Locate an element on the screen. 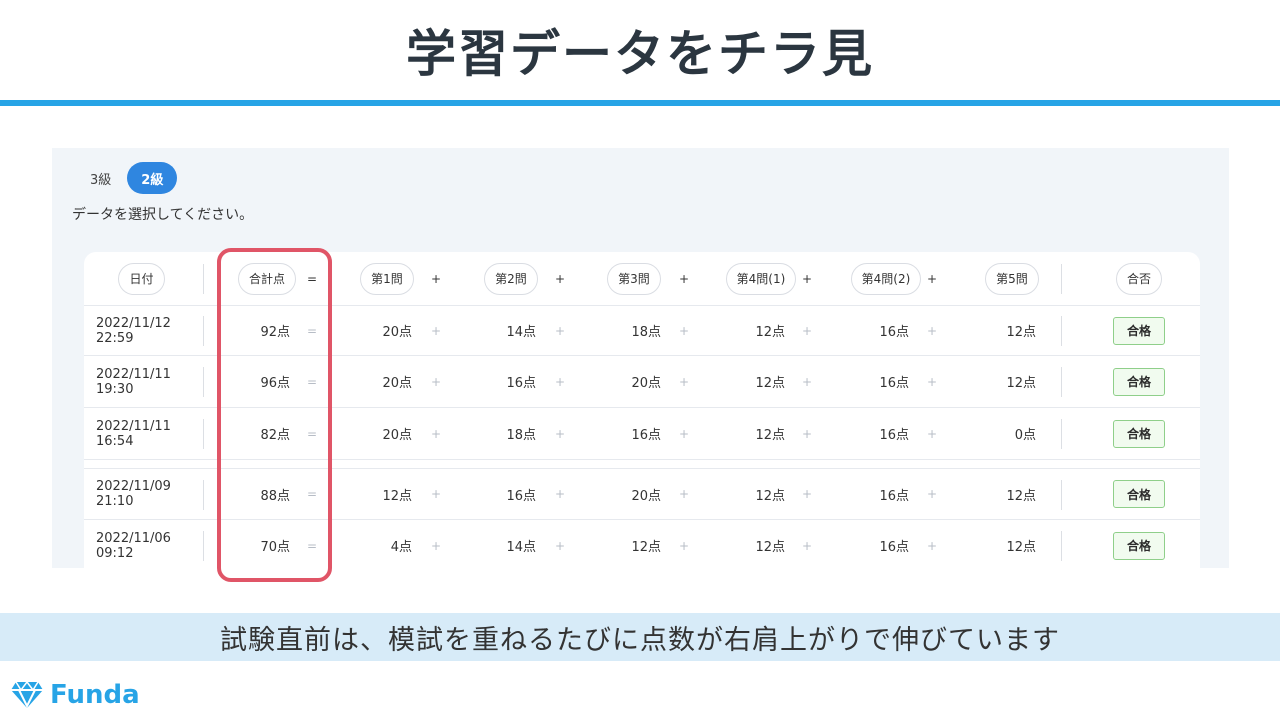  select-data-hint: データを選択してください。 is located at coordinates (163, 215).